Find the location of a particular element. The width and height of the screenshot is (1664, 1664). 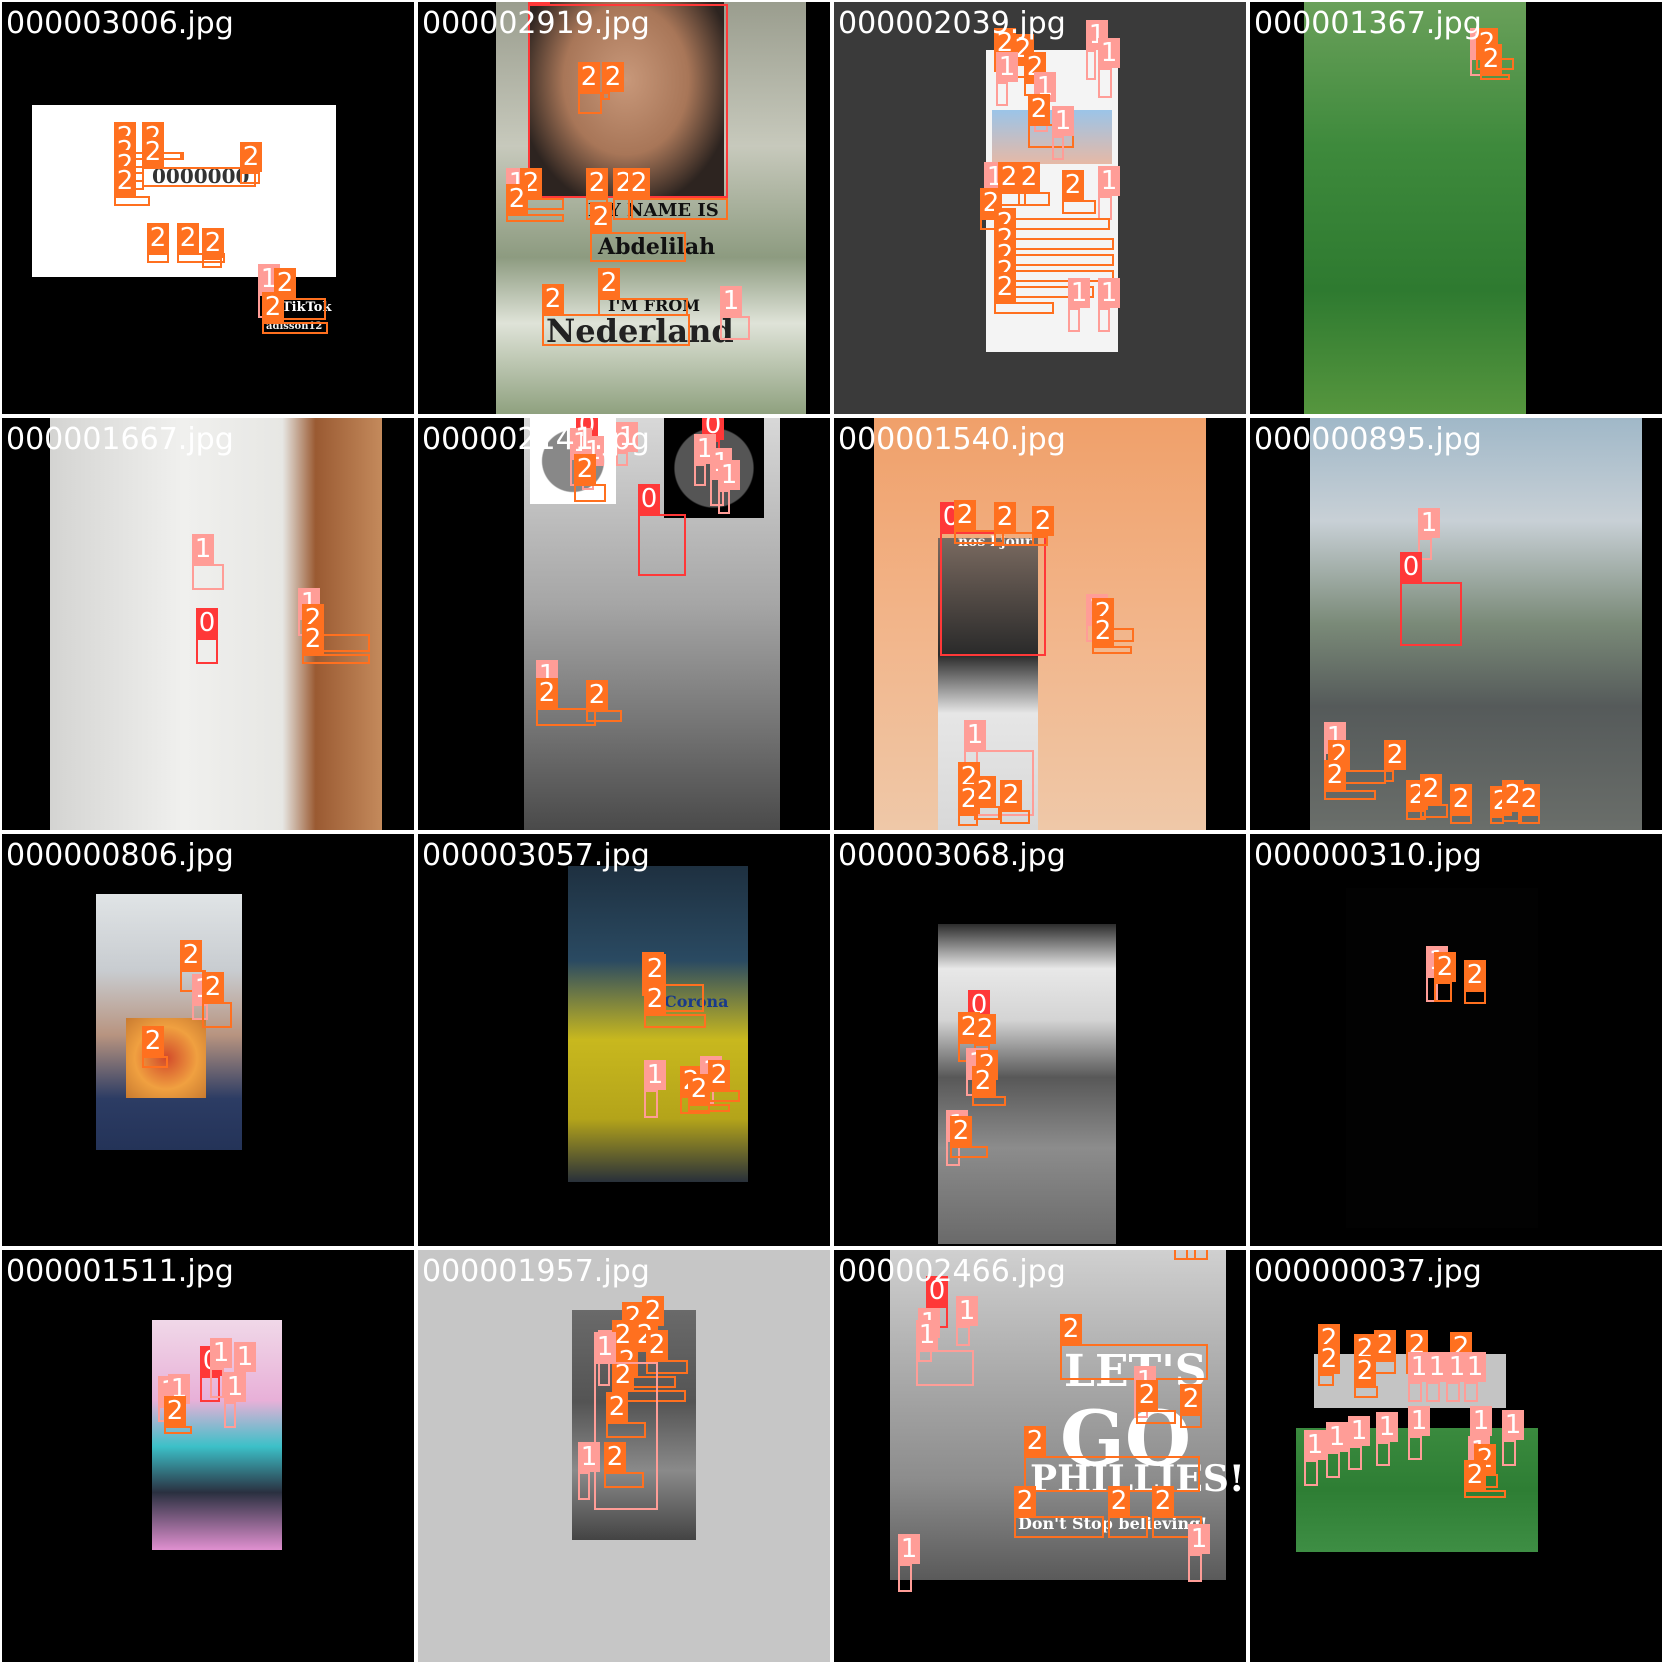

image-tile: 2122000000806.jpg is located at coordinates (208, 1040).